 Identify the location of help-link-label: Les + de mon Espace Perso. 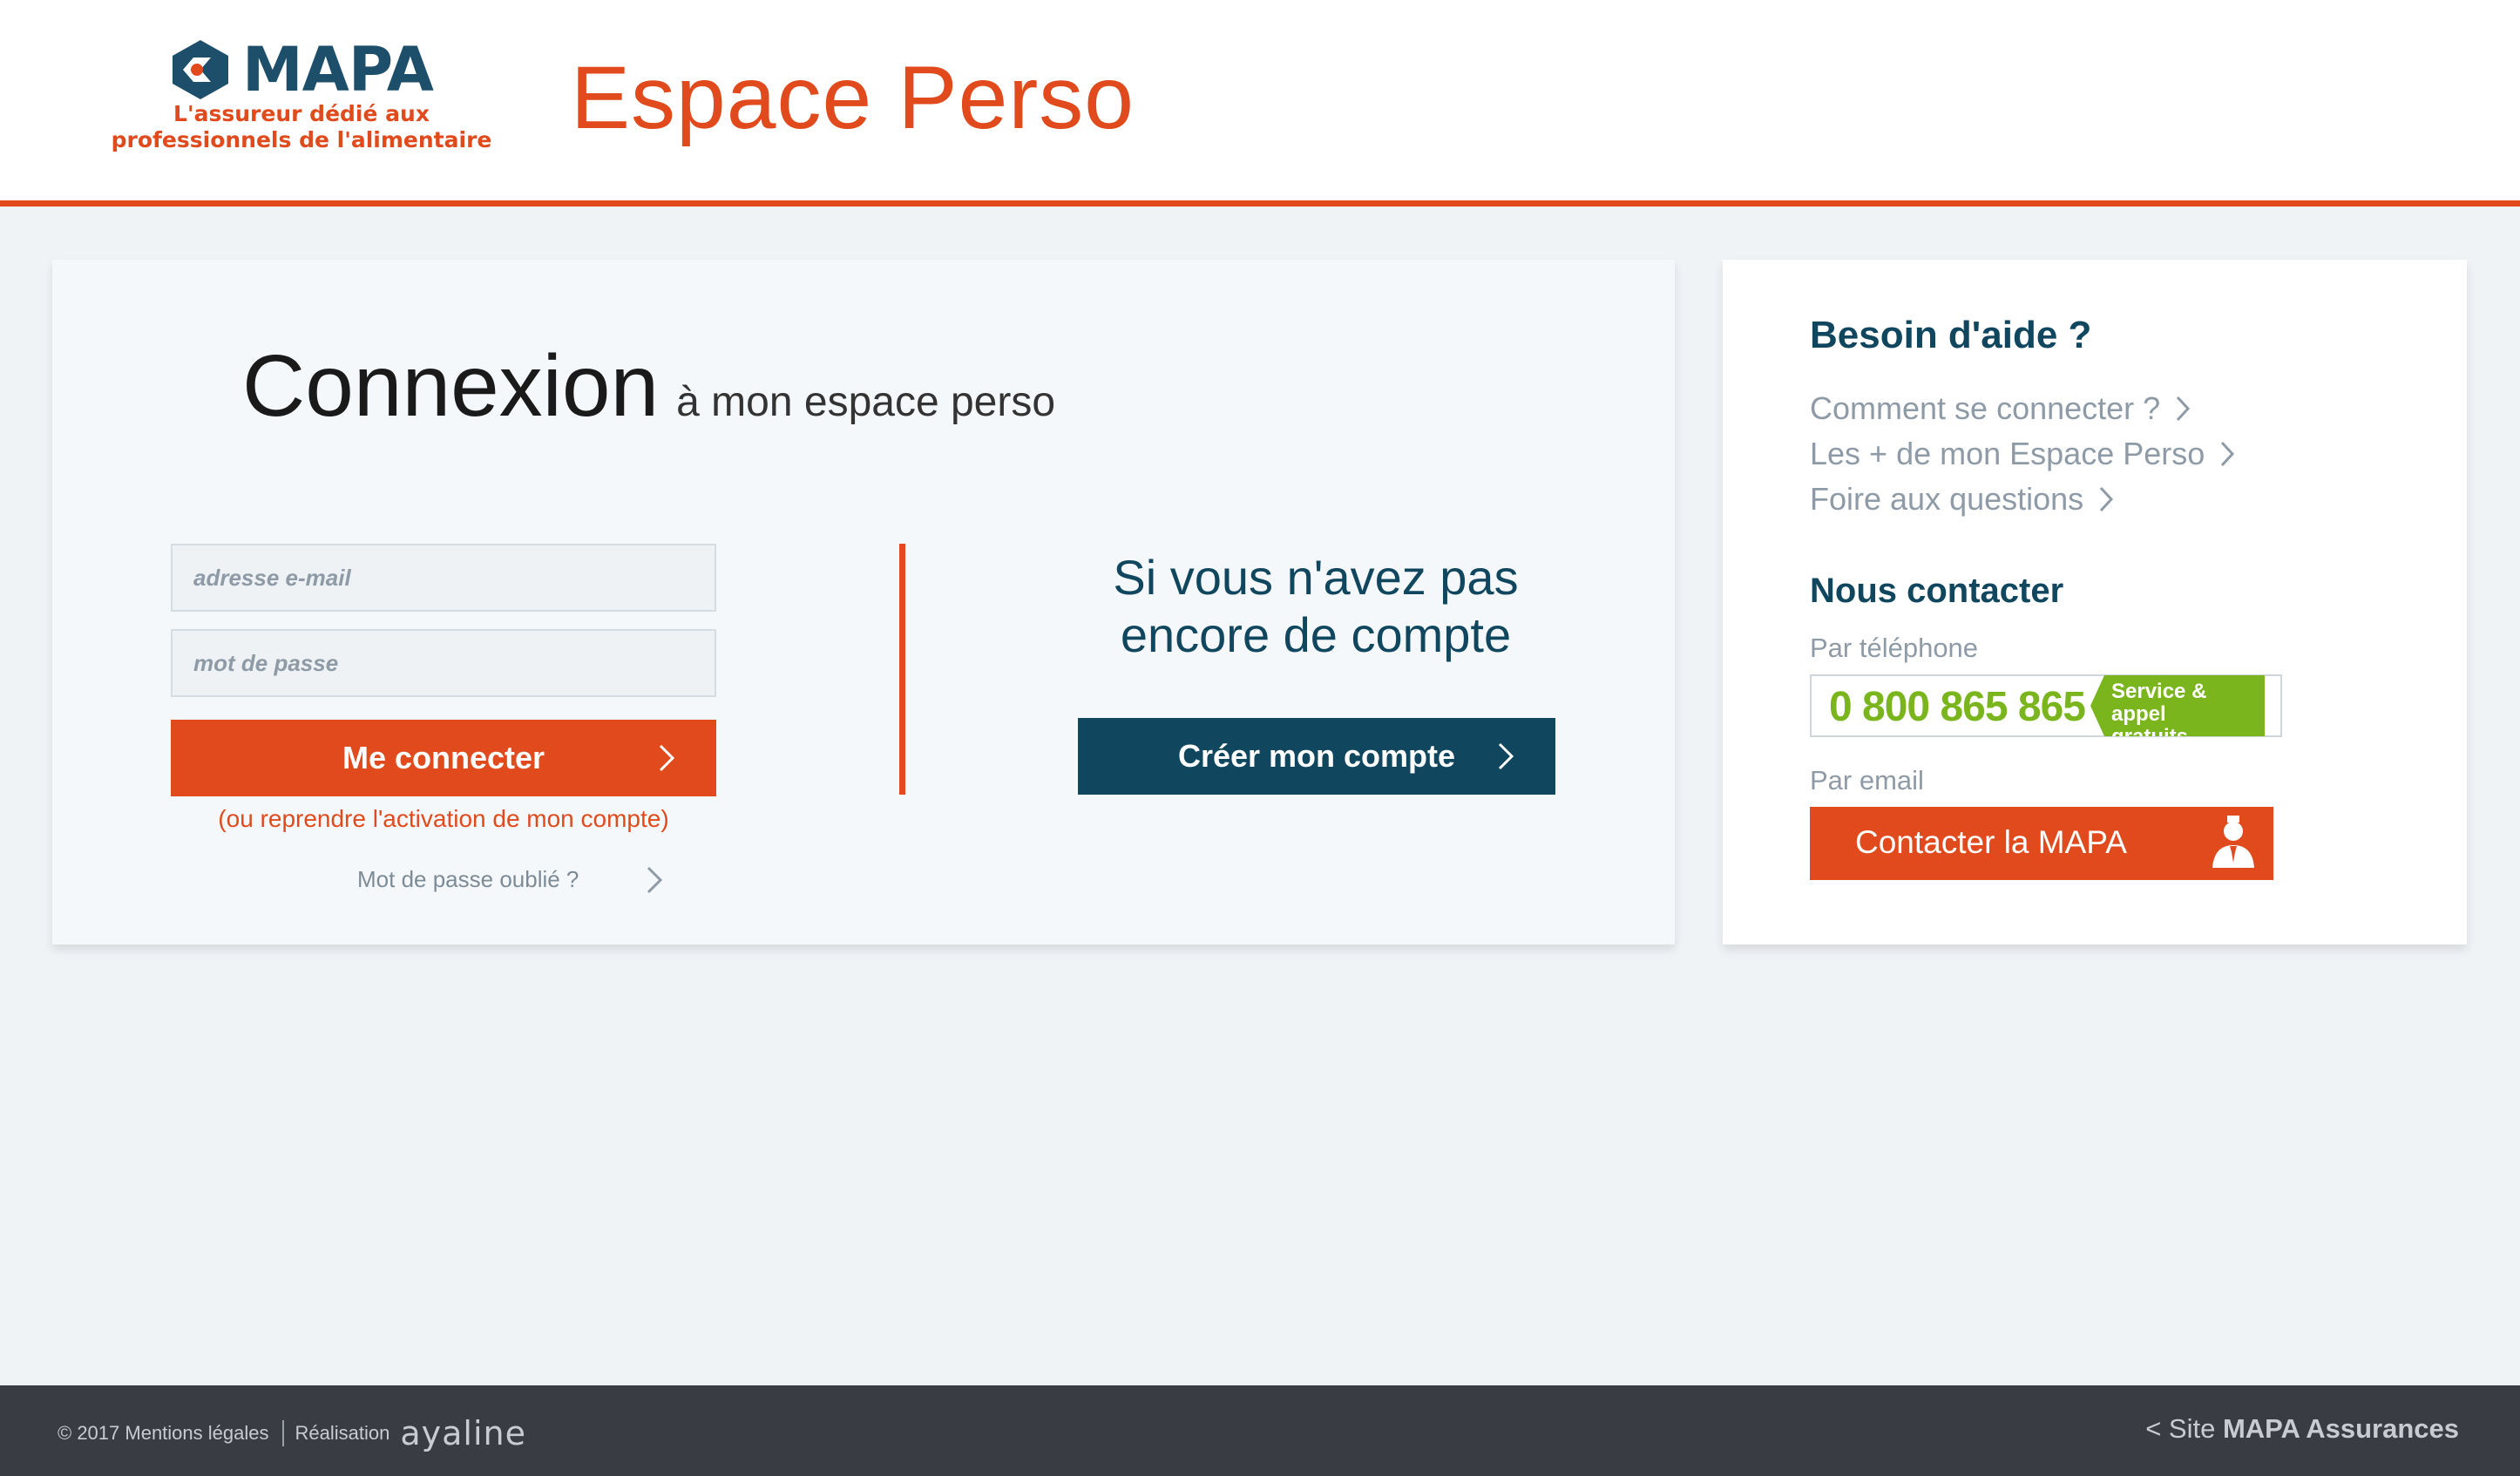
(2007, 454).